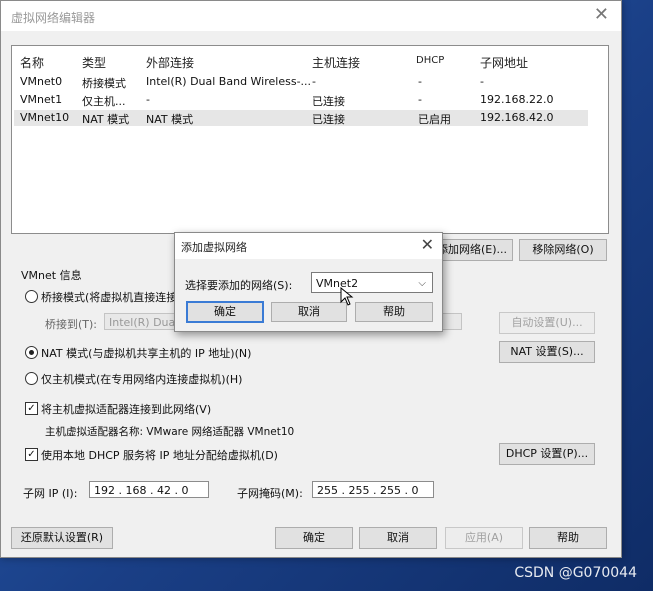  I want to click on column-header-name: 名称, so click(32, 62).